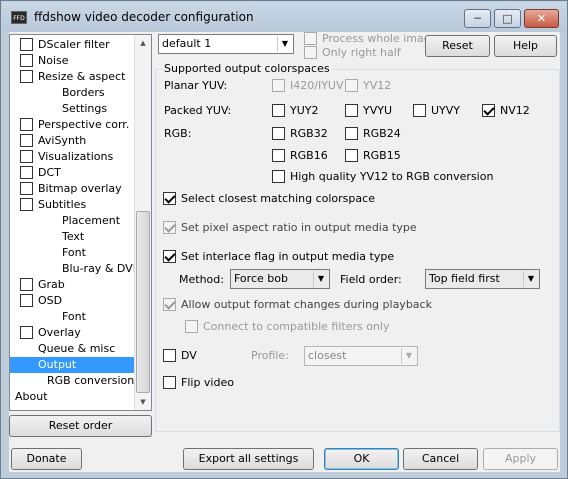  What do you see at coordinates (382, 133) in the screenshot?
I see `rgb24-label: RGB24` at bounding box center [382, 133].